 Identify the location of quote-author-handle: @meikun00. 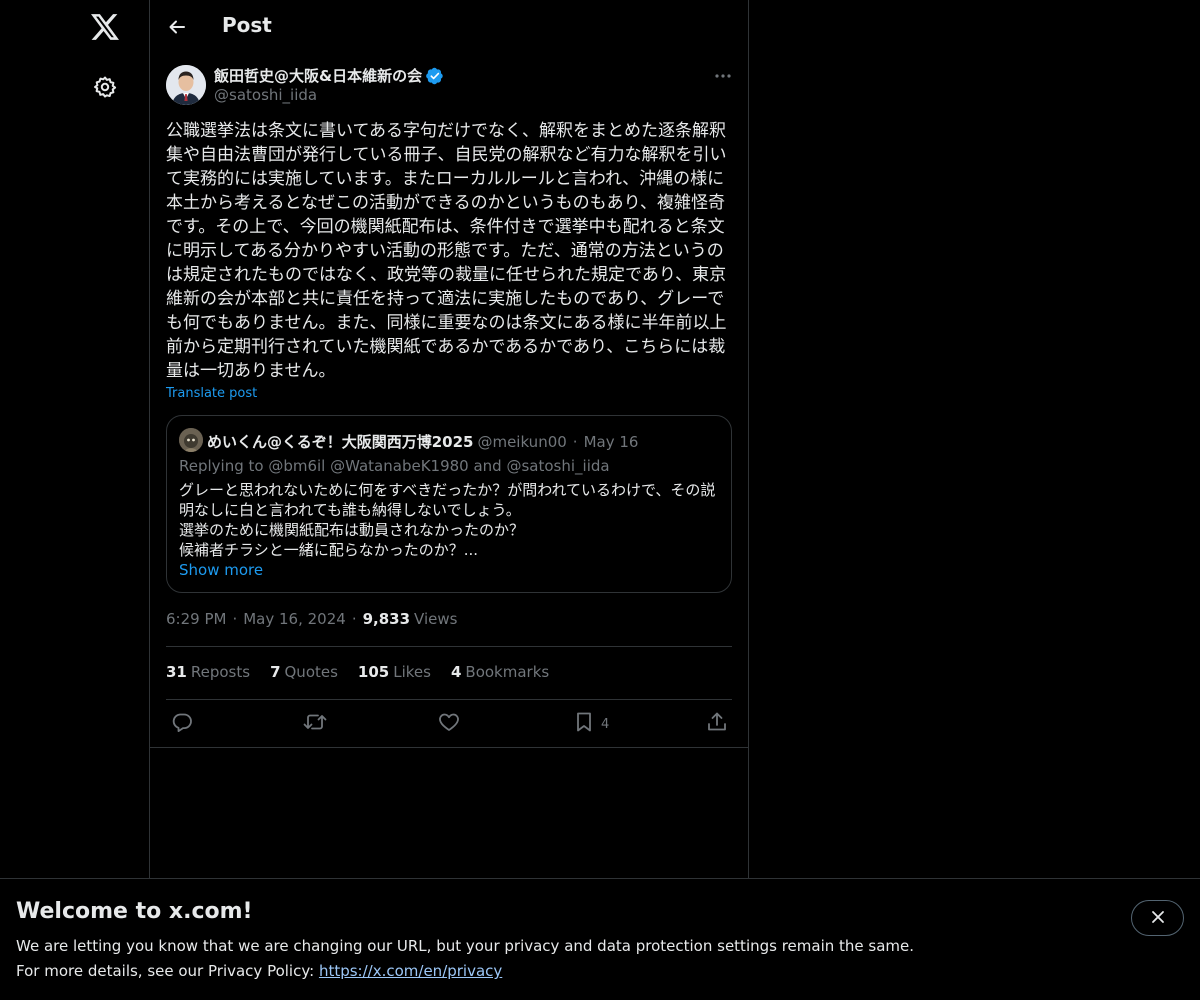
(522, 441).